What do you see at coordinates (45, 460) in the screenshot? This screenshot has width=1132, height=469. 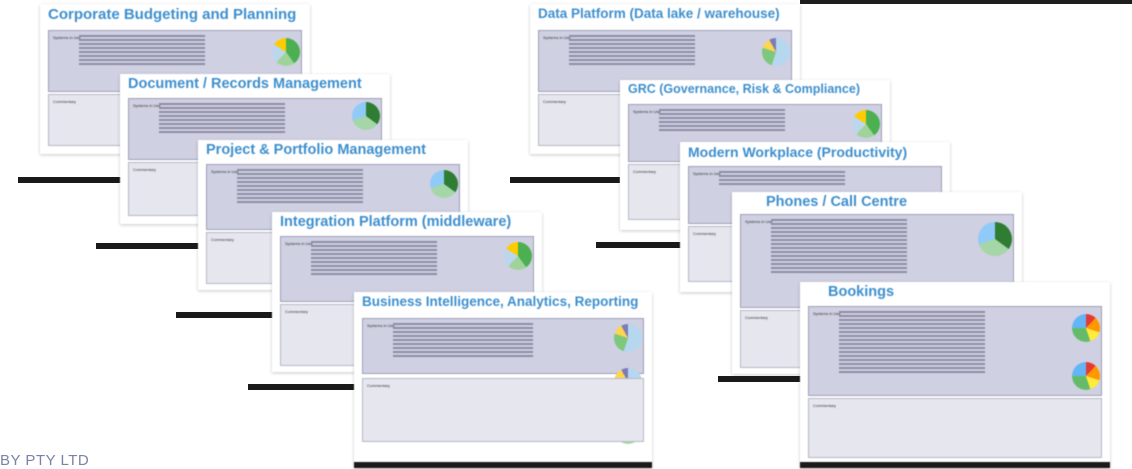 I see `company-name: BY PTY LTD` at bounding box center [45, 460].